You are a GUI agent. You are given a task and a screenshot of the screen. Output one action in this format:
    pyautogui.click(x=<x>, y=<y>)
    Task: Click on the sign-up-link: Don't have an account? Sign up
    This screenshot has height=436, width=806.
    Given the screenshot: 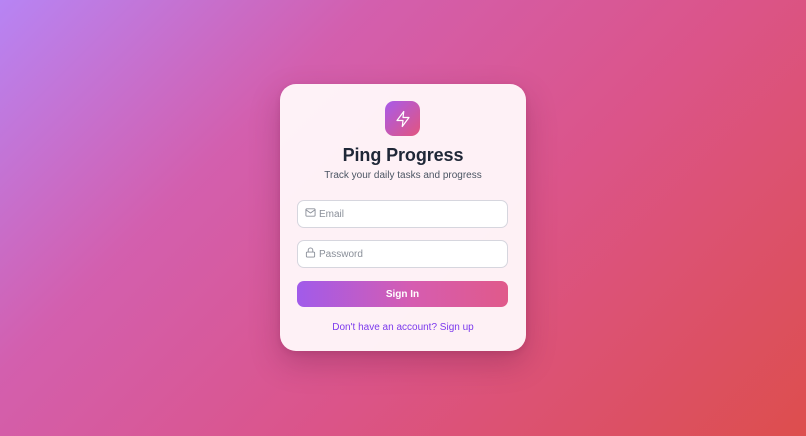 What is the action you would take?
    pyautogui.click(x=403, y=327)
    